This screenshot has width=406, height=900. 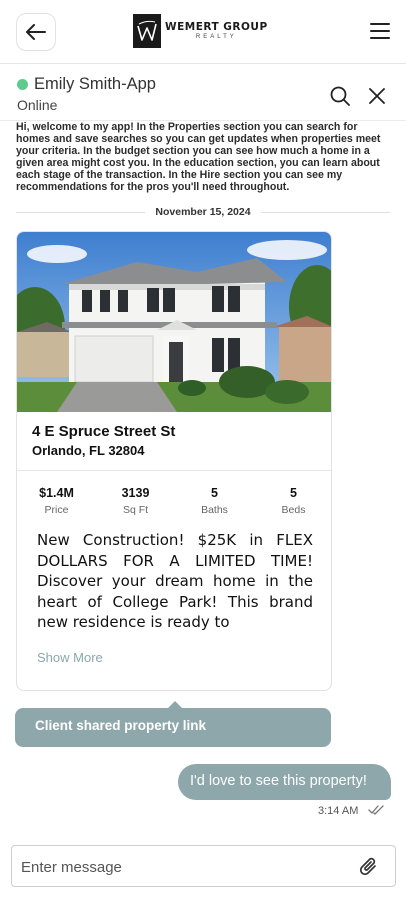 I want to click on message-composer, so click(x=203, y=866).